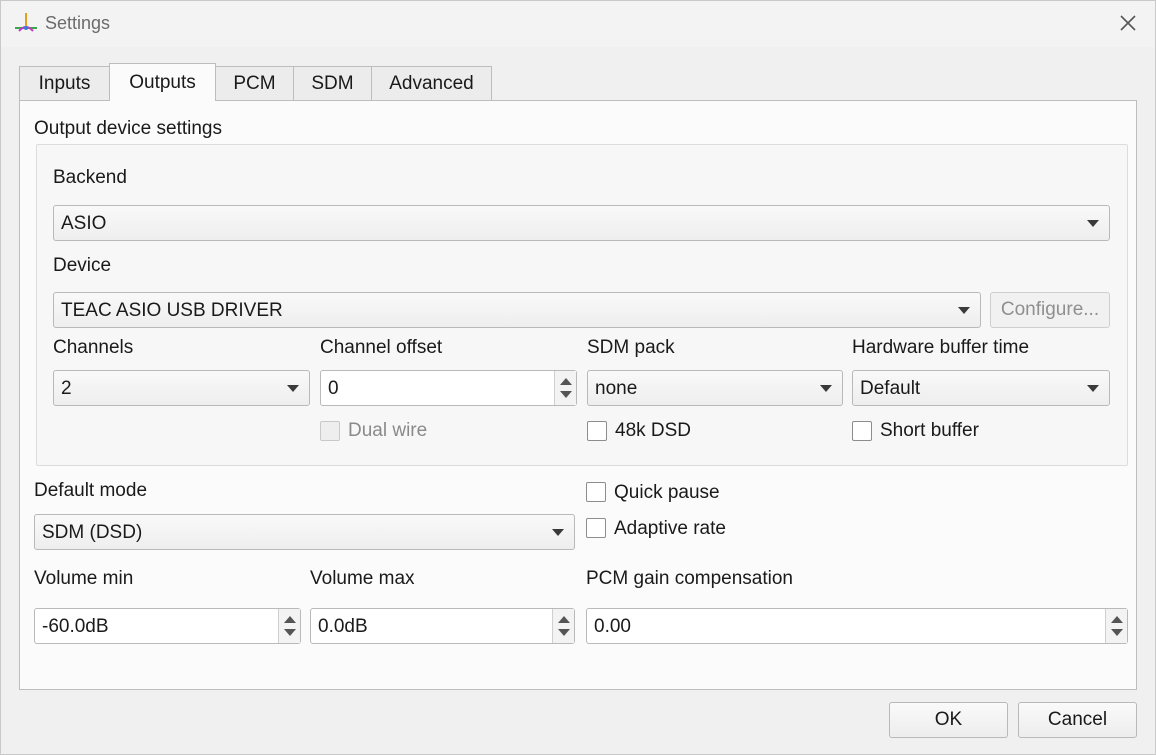 This screenshot has height=755, width=1156. I want to click on tab-inputs: Inputs, so click(64, 83).